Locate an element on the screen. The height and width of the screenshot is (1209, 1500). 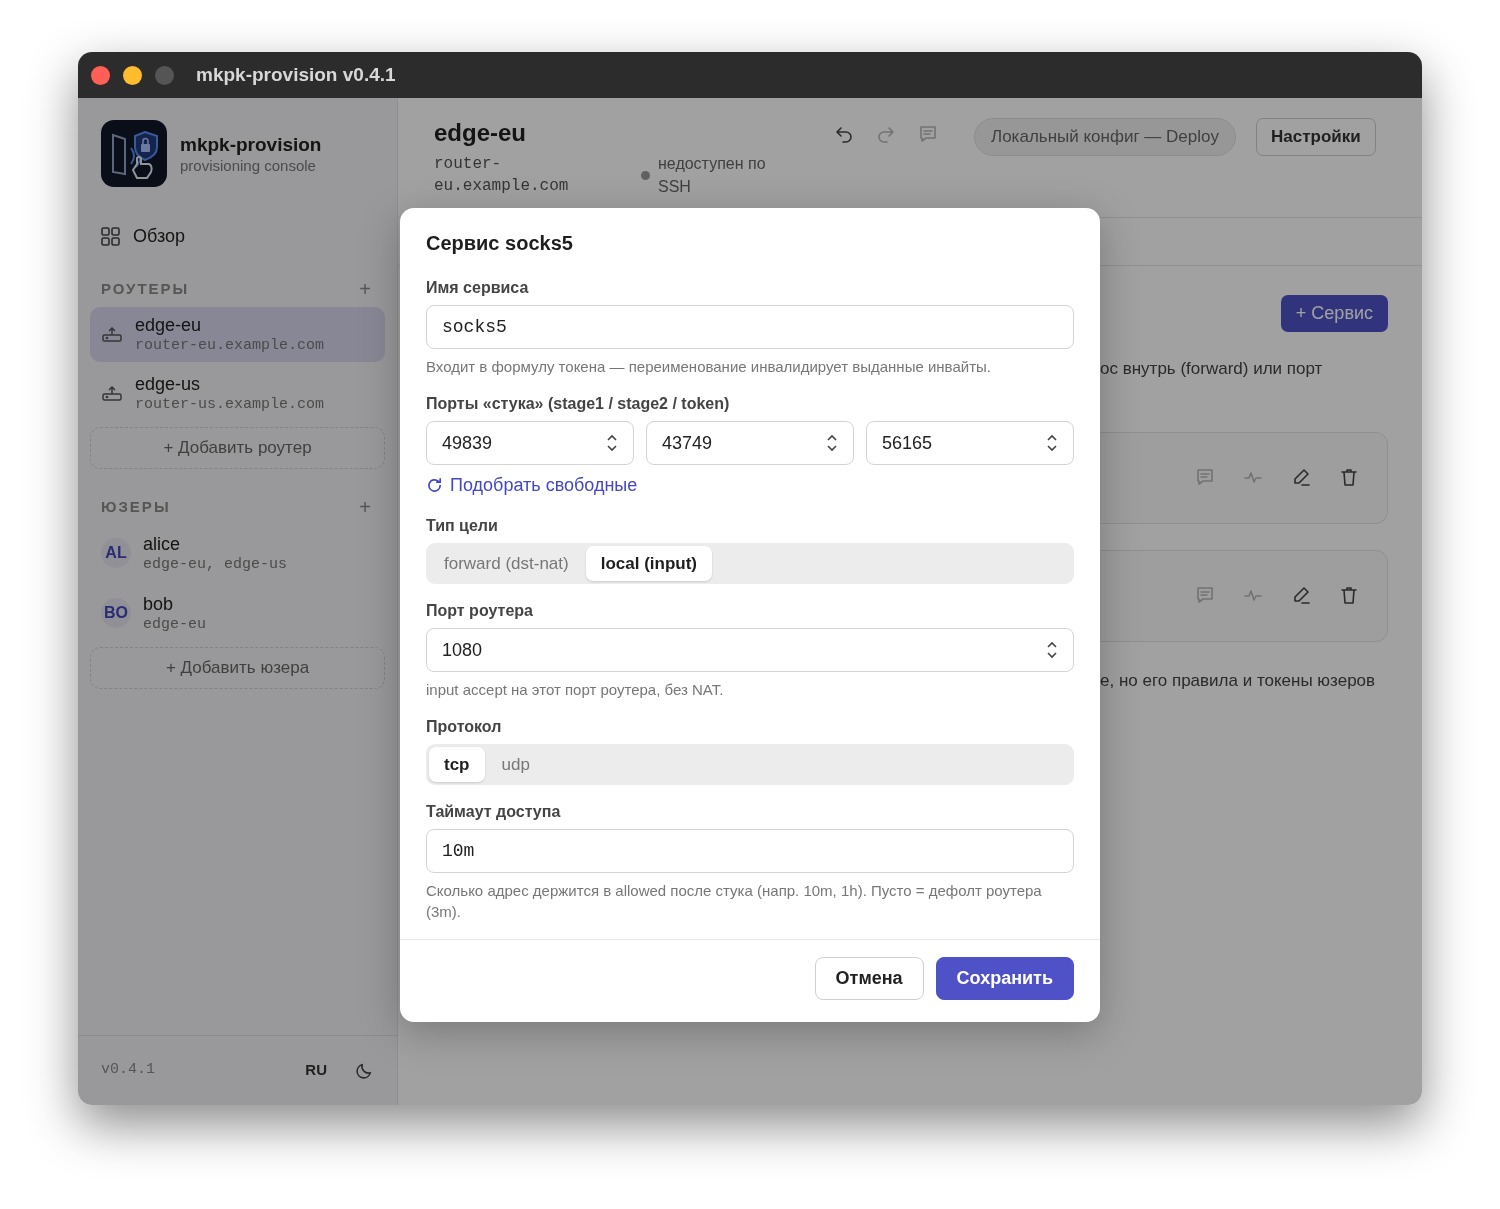
add-router-button: + Добавить роутер is located at coordinates (237, 448).